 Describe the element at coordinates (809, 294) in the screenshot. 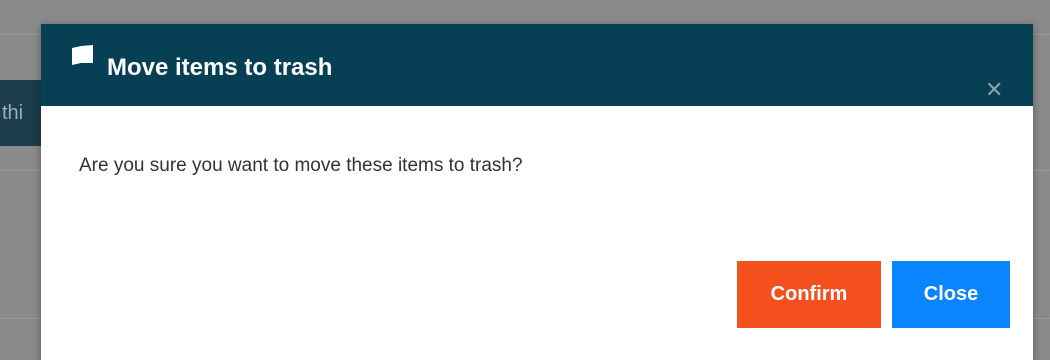

I see `confirm-button: Confirm` at that location.